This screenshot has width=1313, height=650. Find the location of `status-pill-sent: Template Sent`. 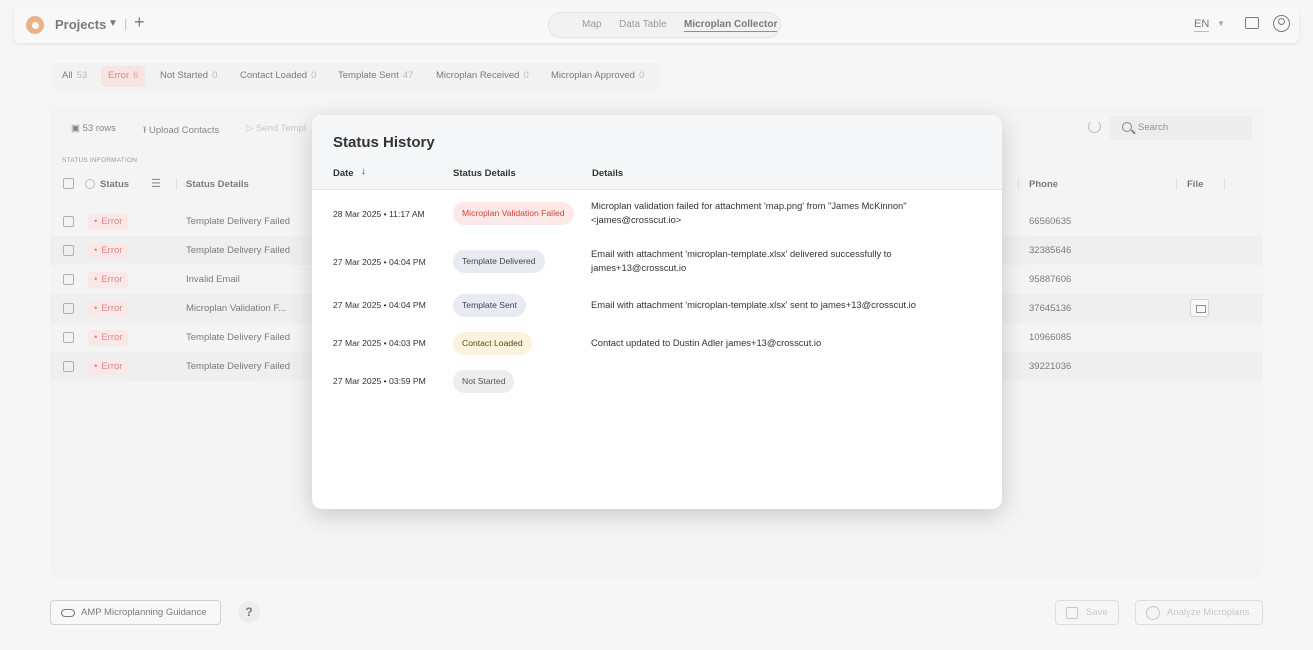

status-pill-sent: Template Sent is located at coordinates (489, 305).